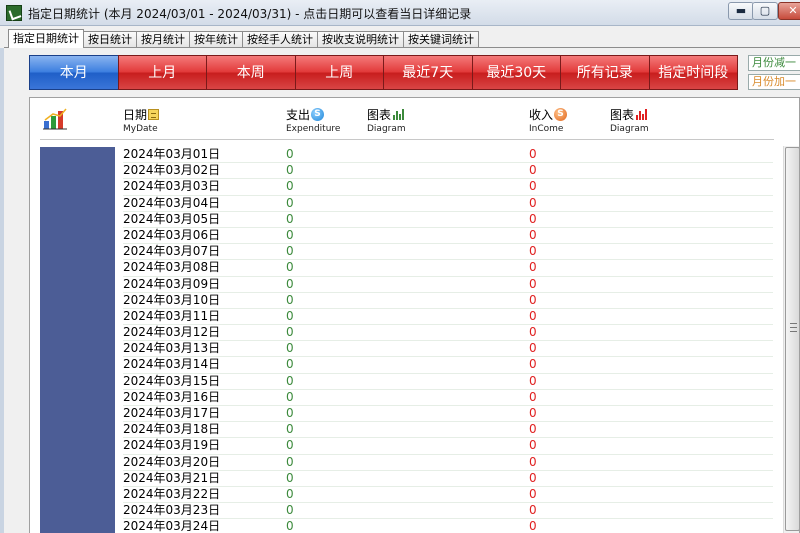  I want to click on row-date-link: 2024年03月23日, so click(171, 510).